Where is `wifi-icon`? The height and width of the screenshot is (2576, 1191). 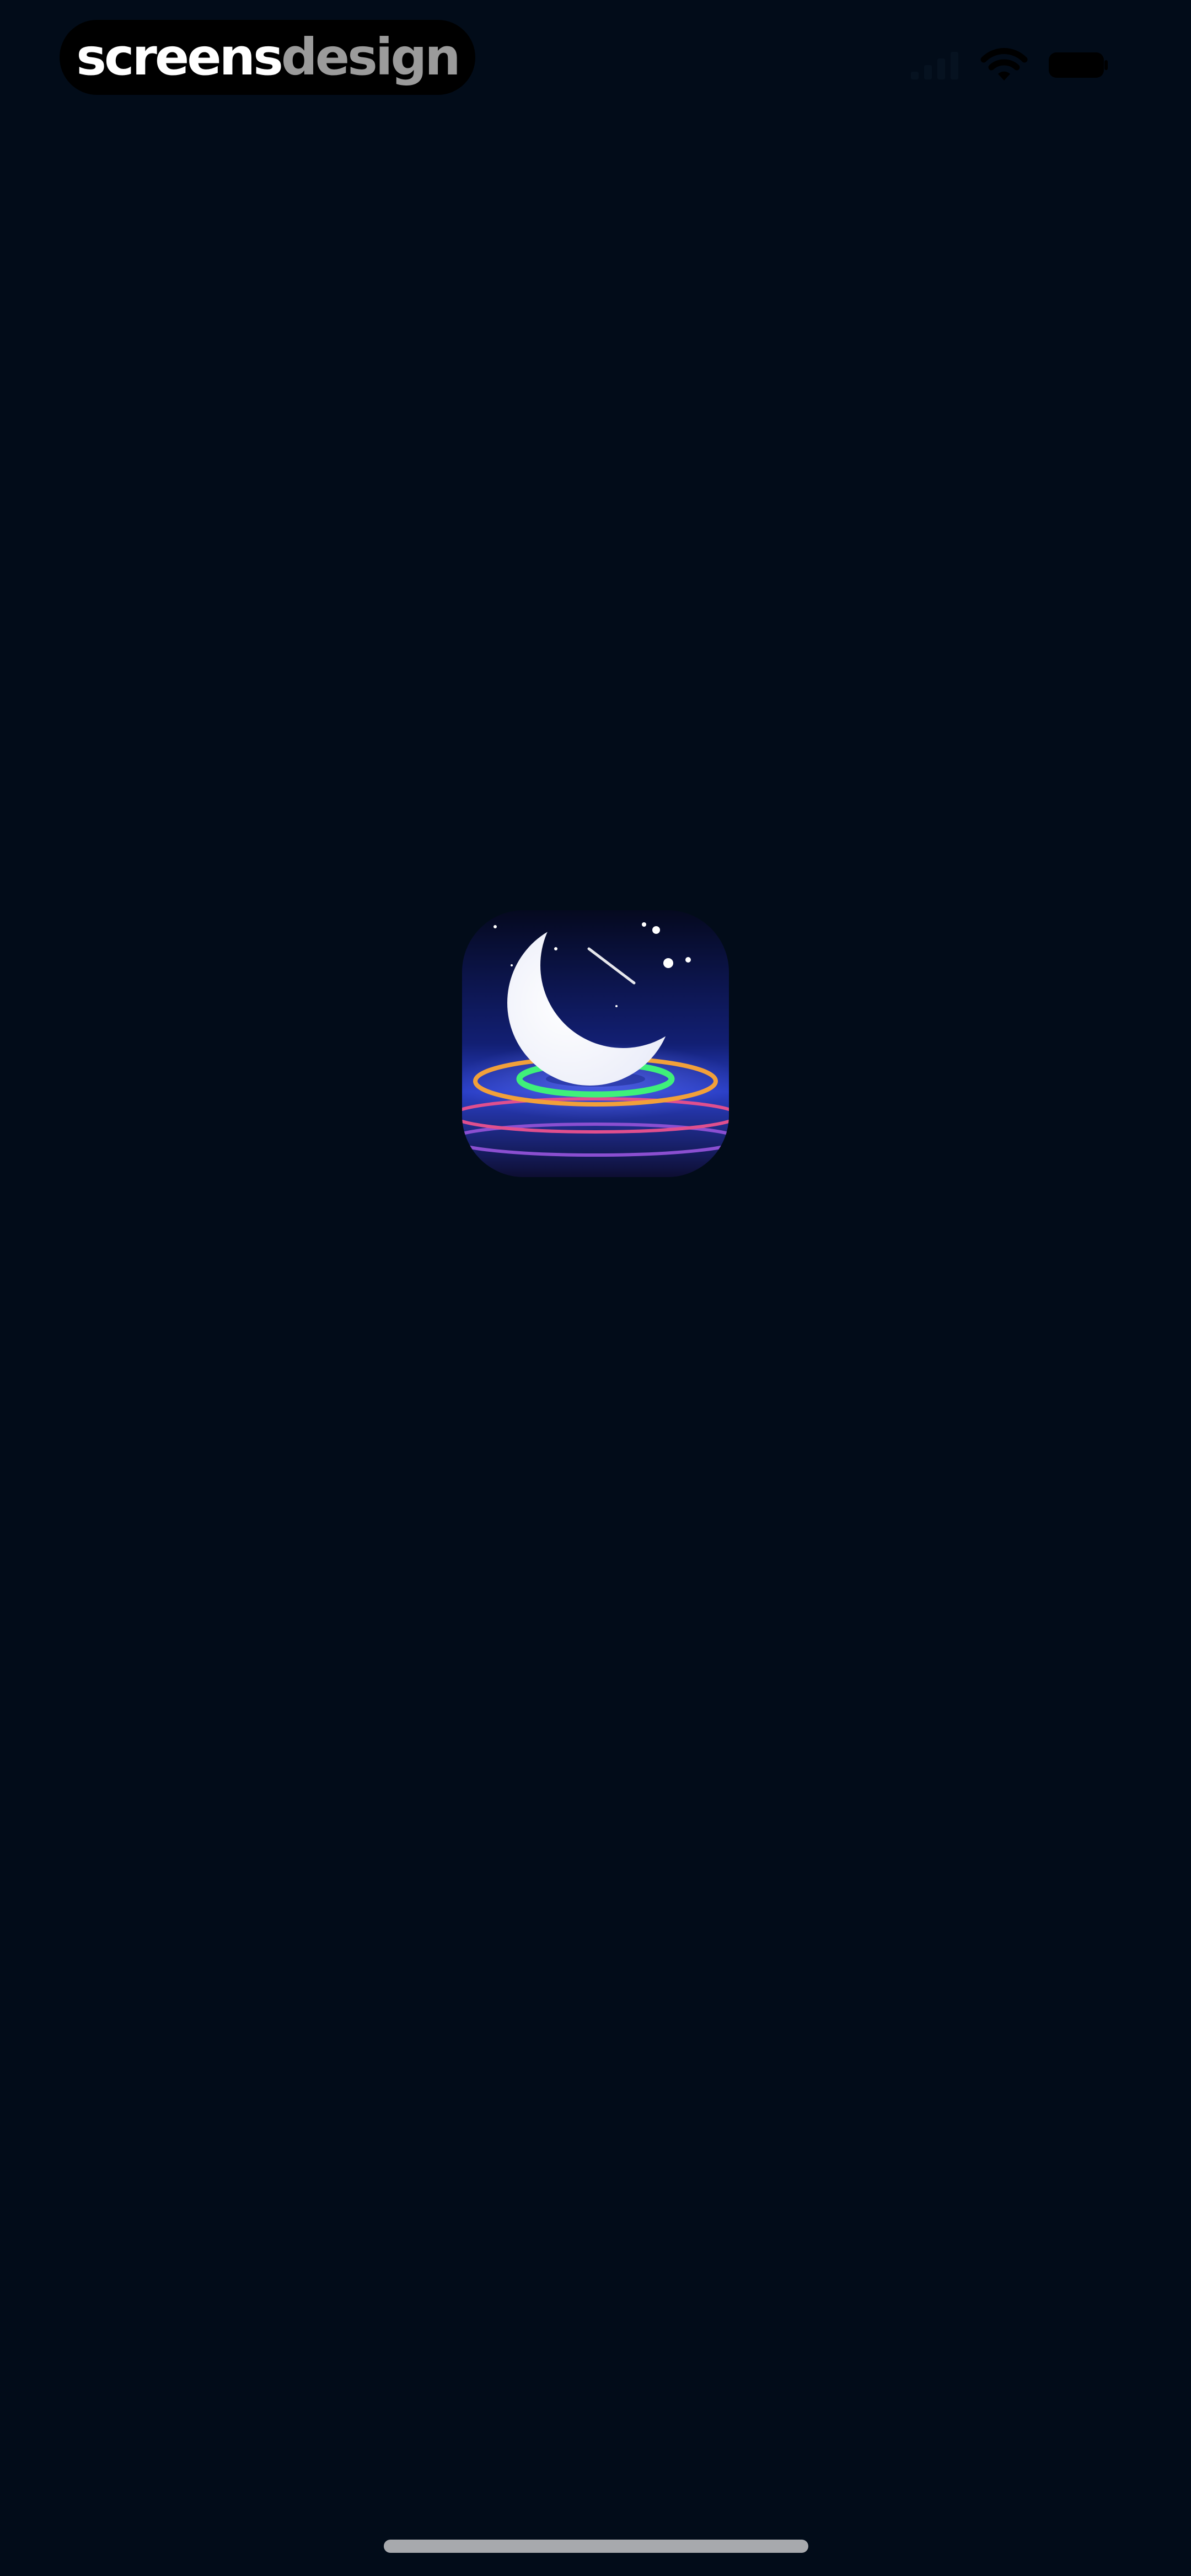 wifi-icon is located at coordinates (1004, 65).